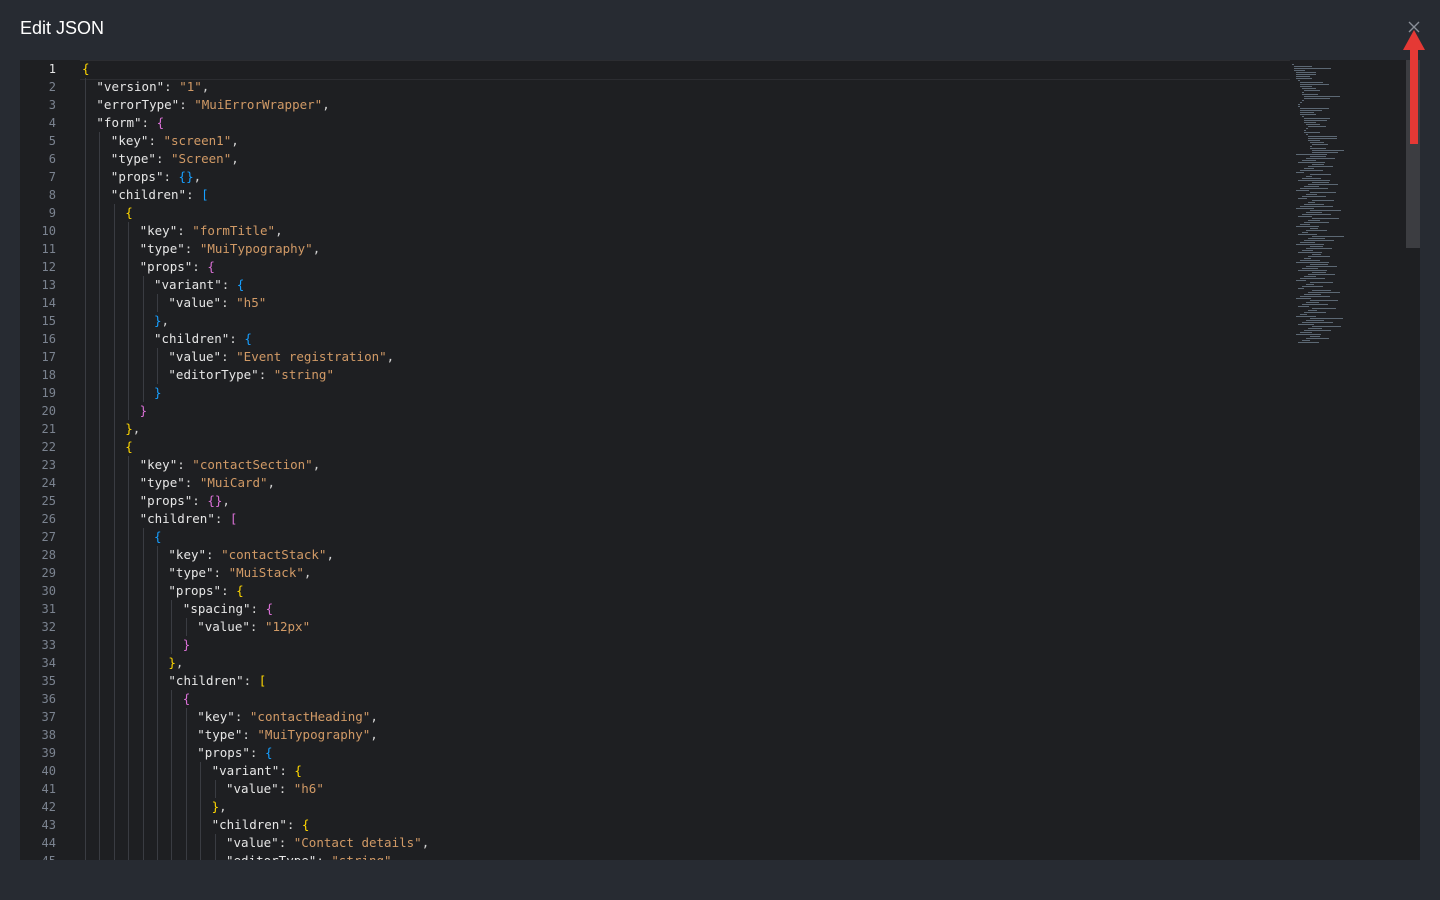 The width and height of the screenshot is (1440, 900). What do you see at coordinates (213, 374) in the screenshot?
I see `code-token: "editorType"` at bounding box center [213, 374].